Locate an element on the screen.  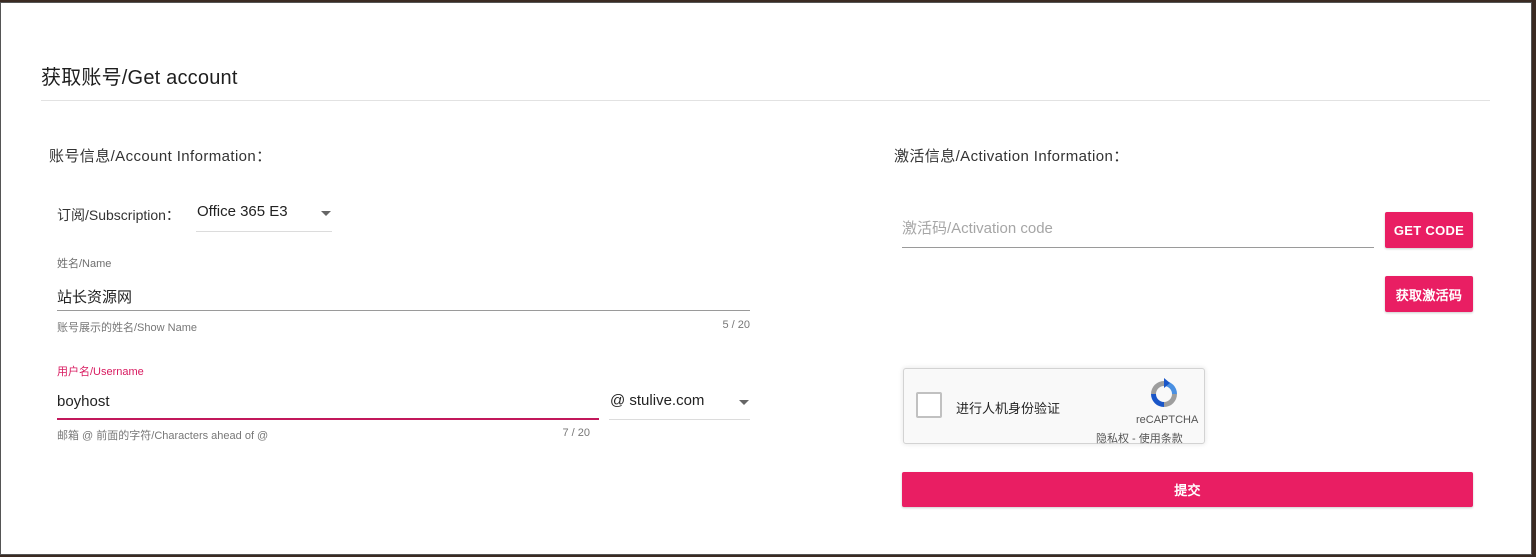
name-input: 站长资源网 is located at coordinates (94, 296).